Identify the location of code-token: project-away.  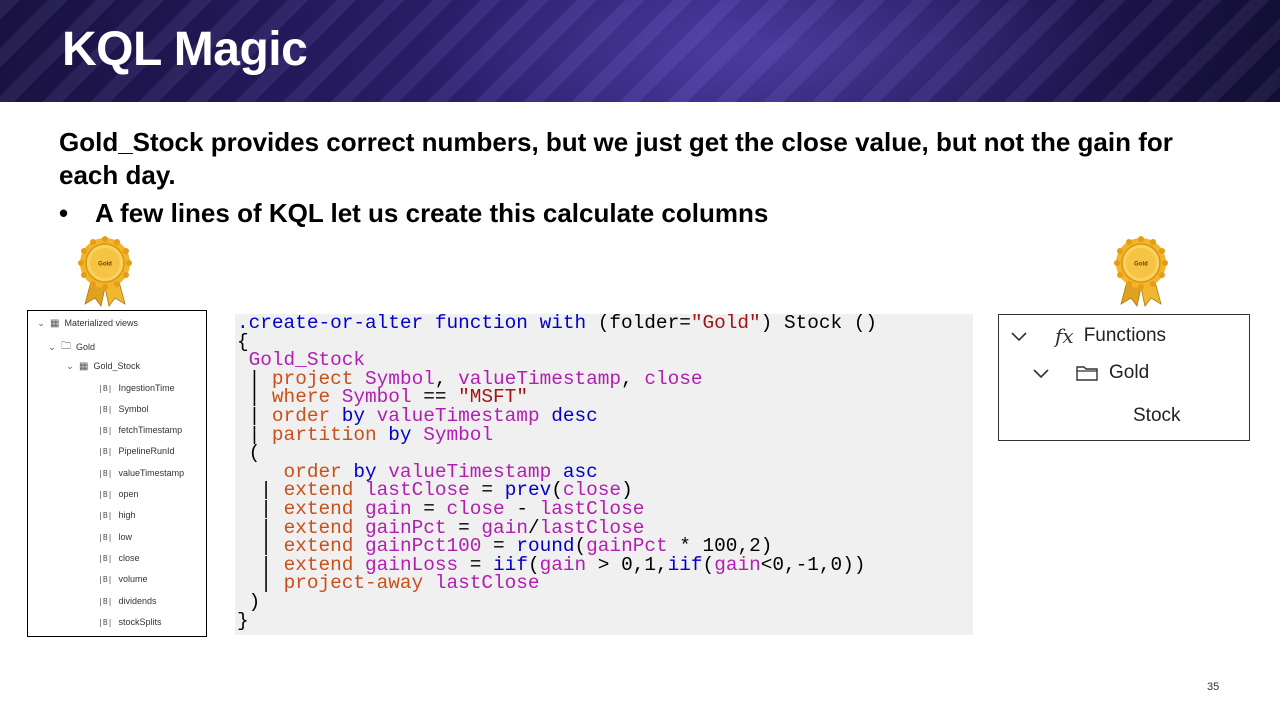
(353, 583).